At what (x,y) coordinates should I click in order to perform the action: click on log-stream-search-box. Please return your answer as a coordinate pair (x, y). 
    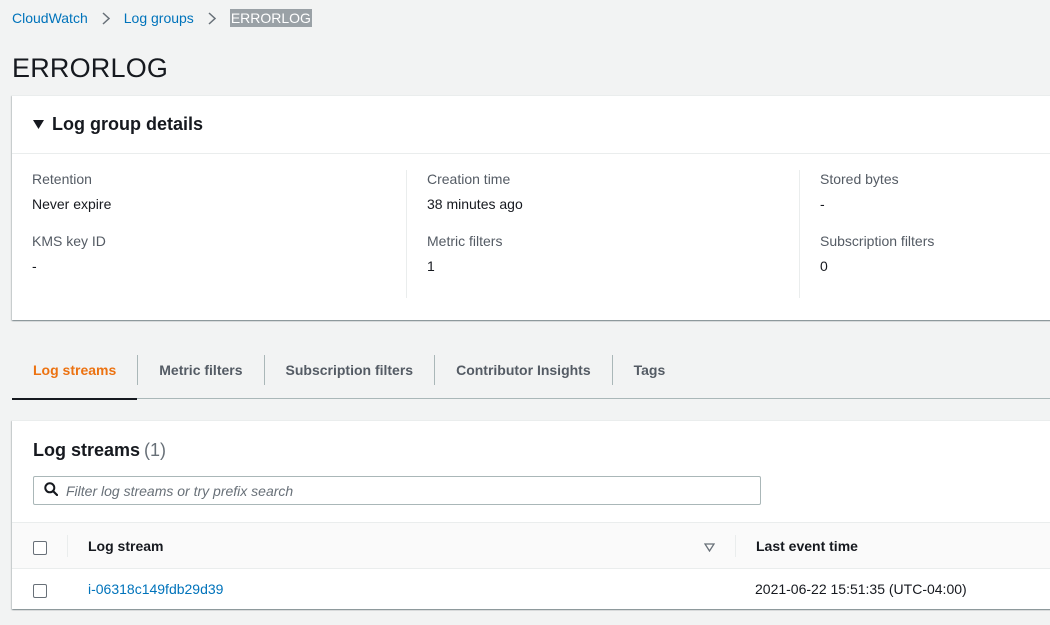
    Looking at the image, I should click on (397, 490).